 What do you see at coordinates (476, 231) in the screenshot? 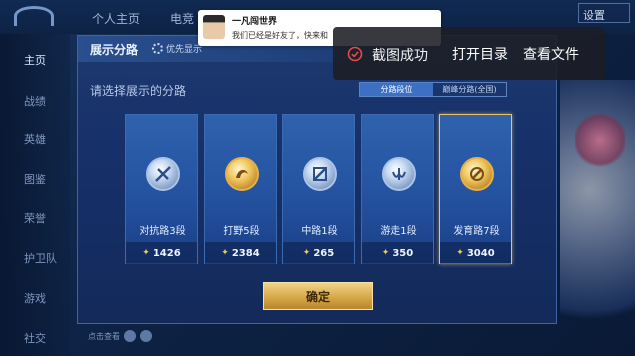
I see `lane-card-label: 发育路7段` at bounding box center [476, 231].